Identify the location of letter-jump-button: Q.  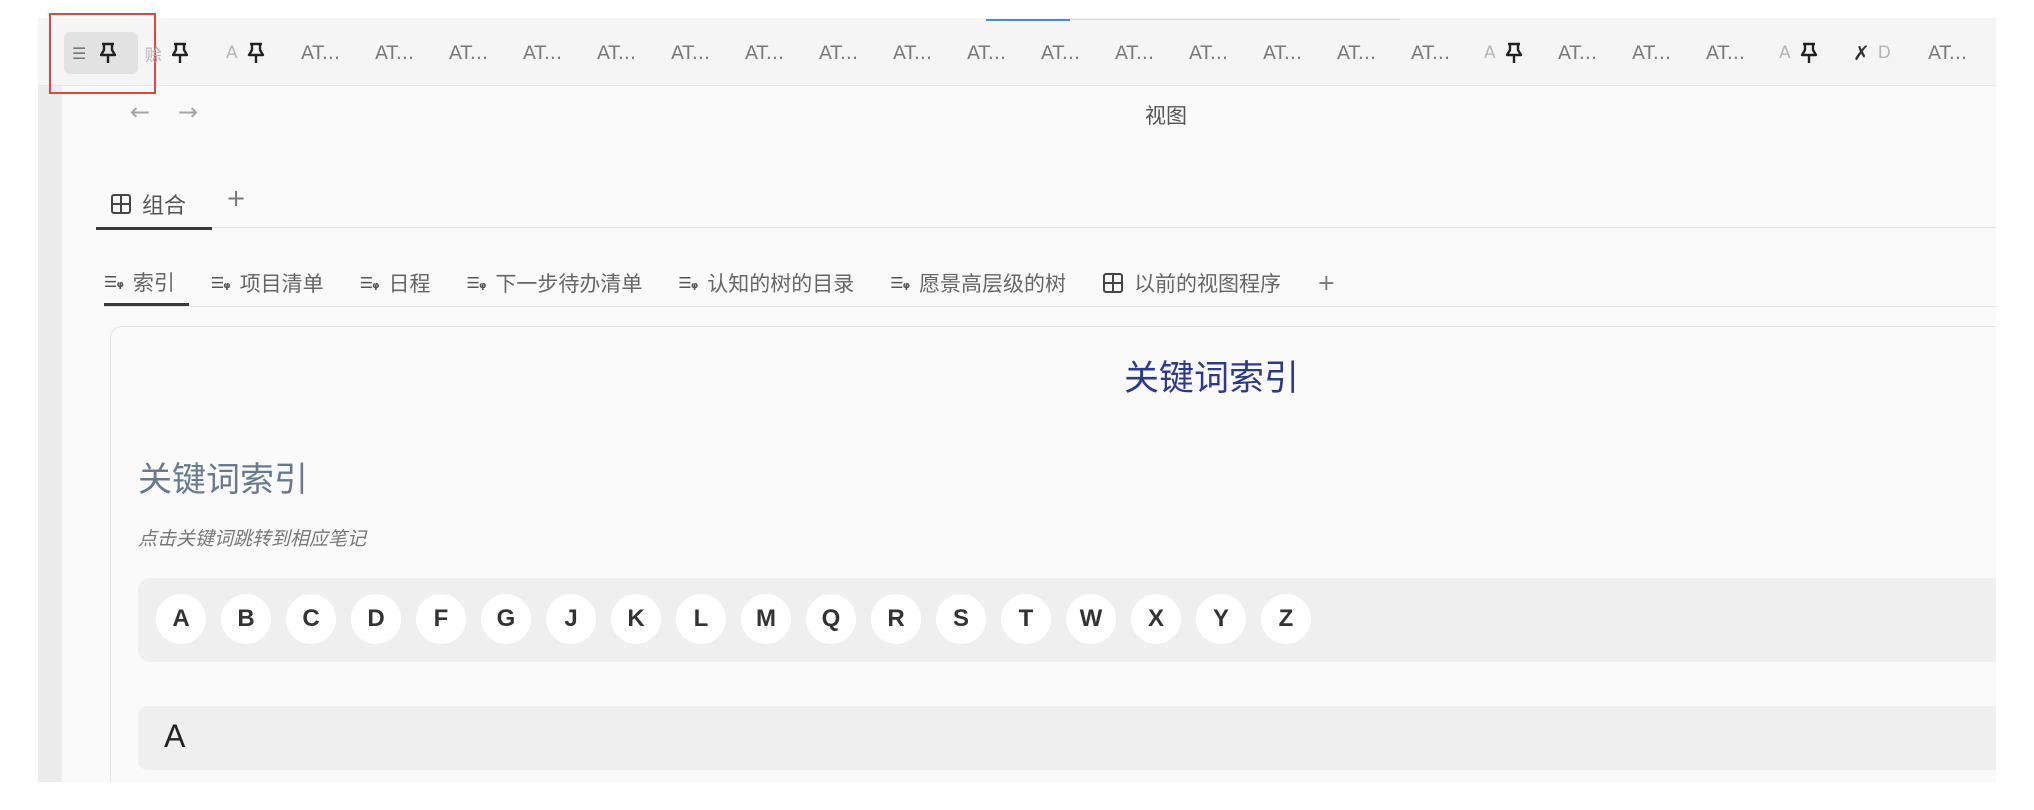
(831, 619).